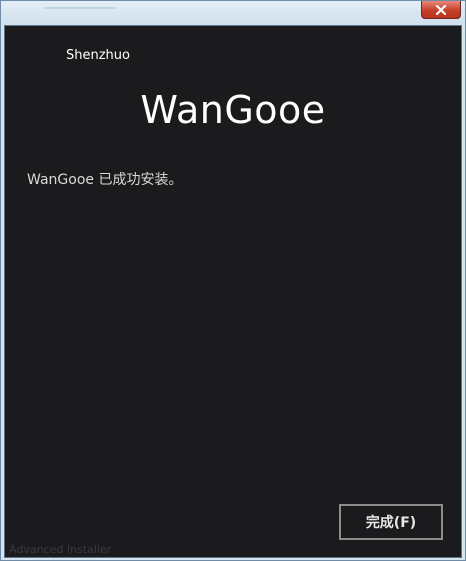  I want to click on close-icon, so click(441, 9).